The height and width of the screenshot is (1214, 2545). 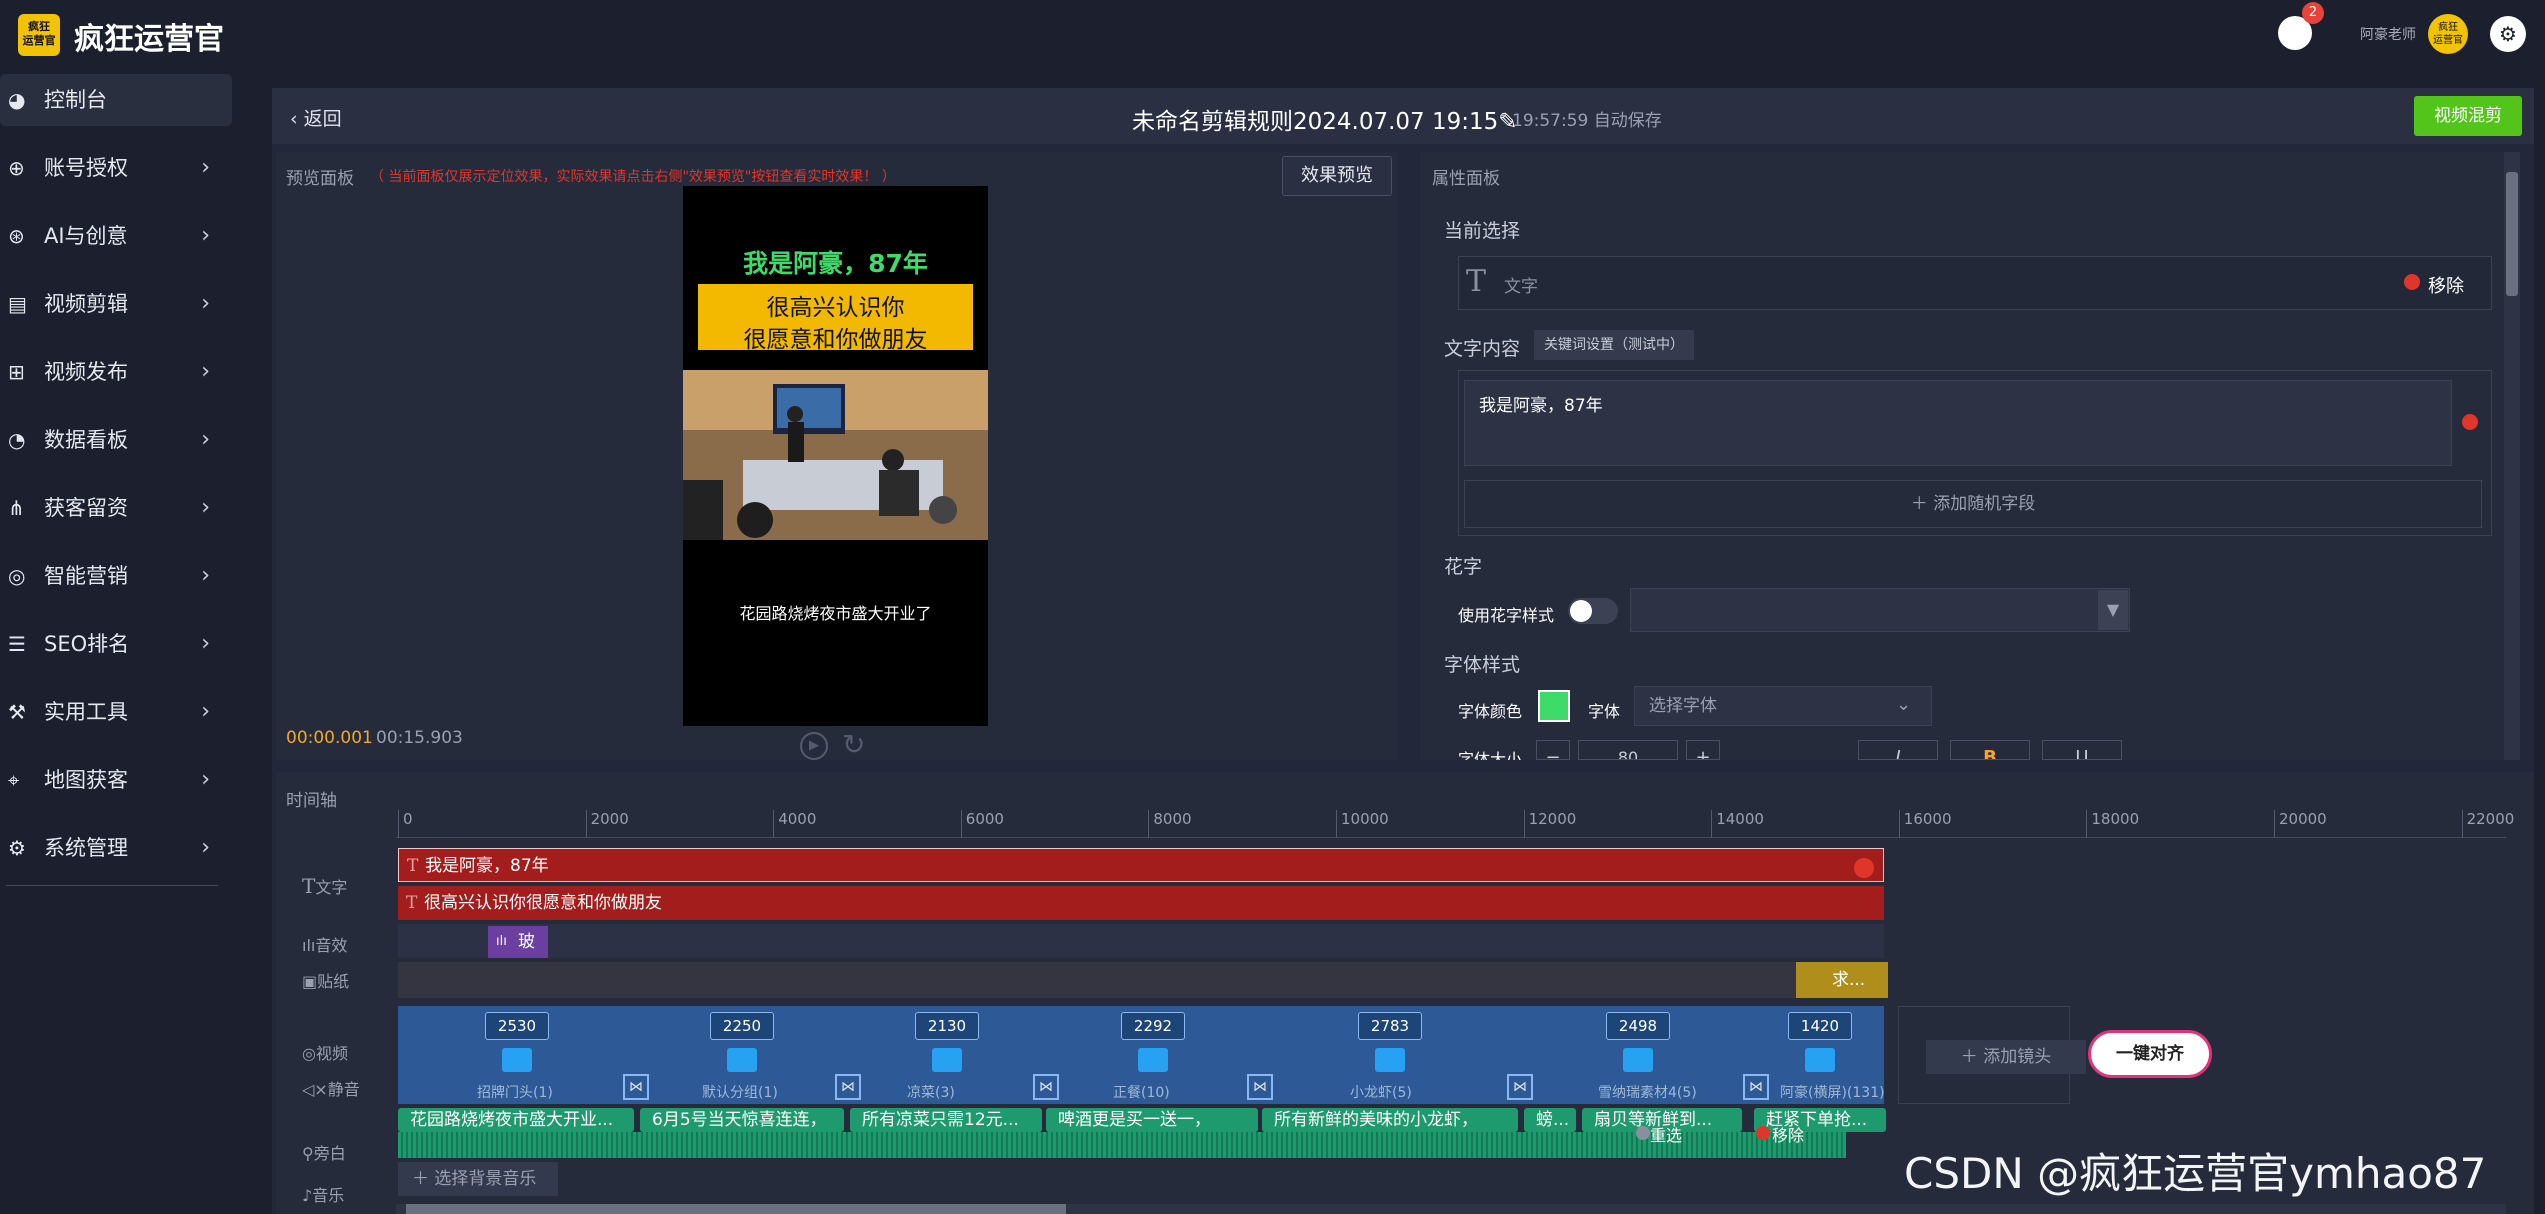 What do you see at coordinates (1325, 119) in the screenshot?
I see `page-title: 未命名剪辑规则2024.07.07 19:15✎` at bounding box center [1325, 119].